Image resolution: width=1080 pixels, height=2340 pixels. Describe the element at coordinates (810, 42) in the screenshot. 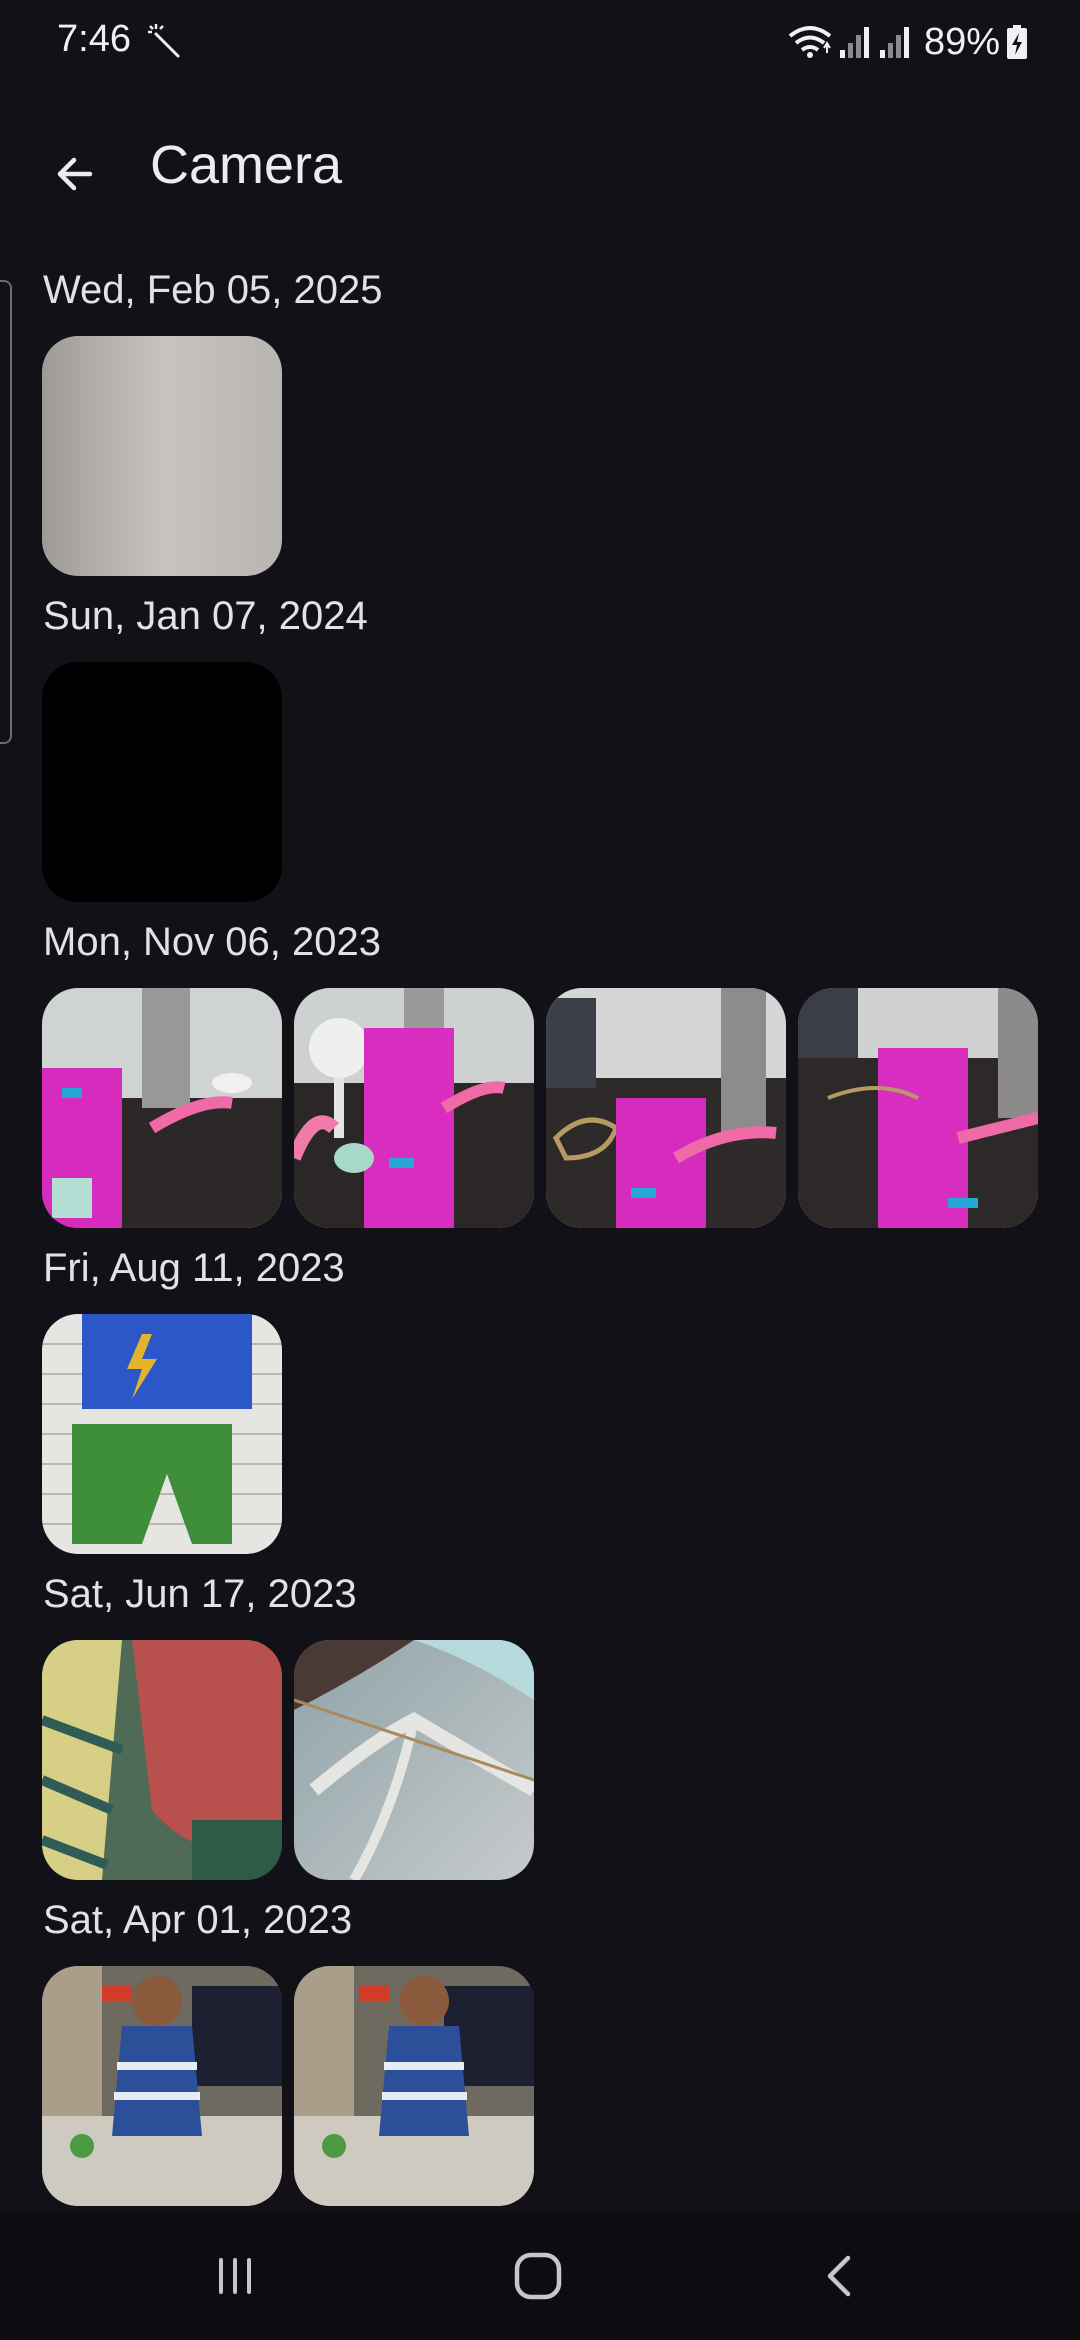

I see `wifi-icon` at that location.